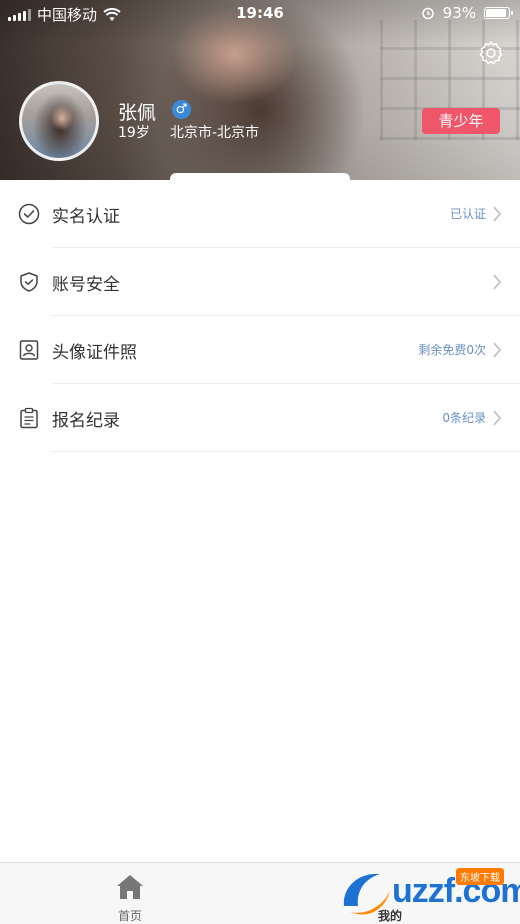 The image size is (520, 924). What do you see at coordinates (260, 178) in the screenshot?
I see `header-notch` at bounding box center [260, 178].